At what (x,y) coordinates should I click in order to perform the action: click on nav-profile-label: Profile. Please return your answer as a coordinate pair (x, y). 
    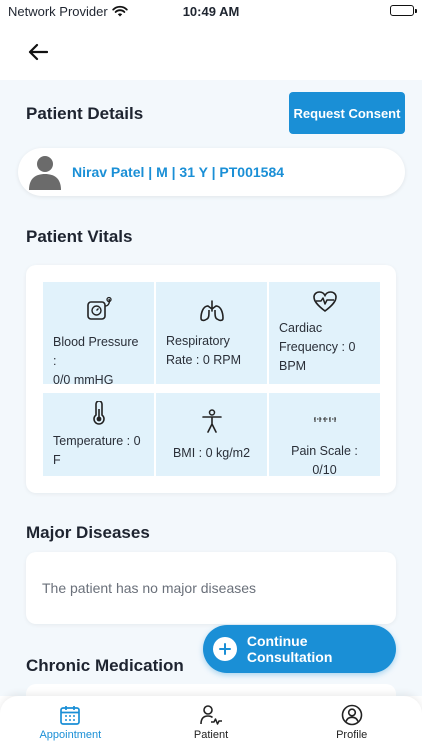
    Looking at the image, I should click on (352, 735).